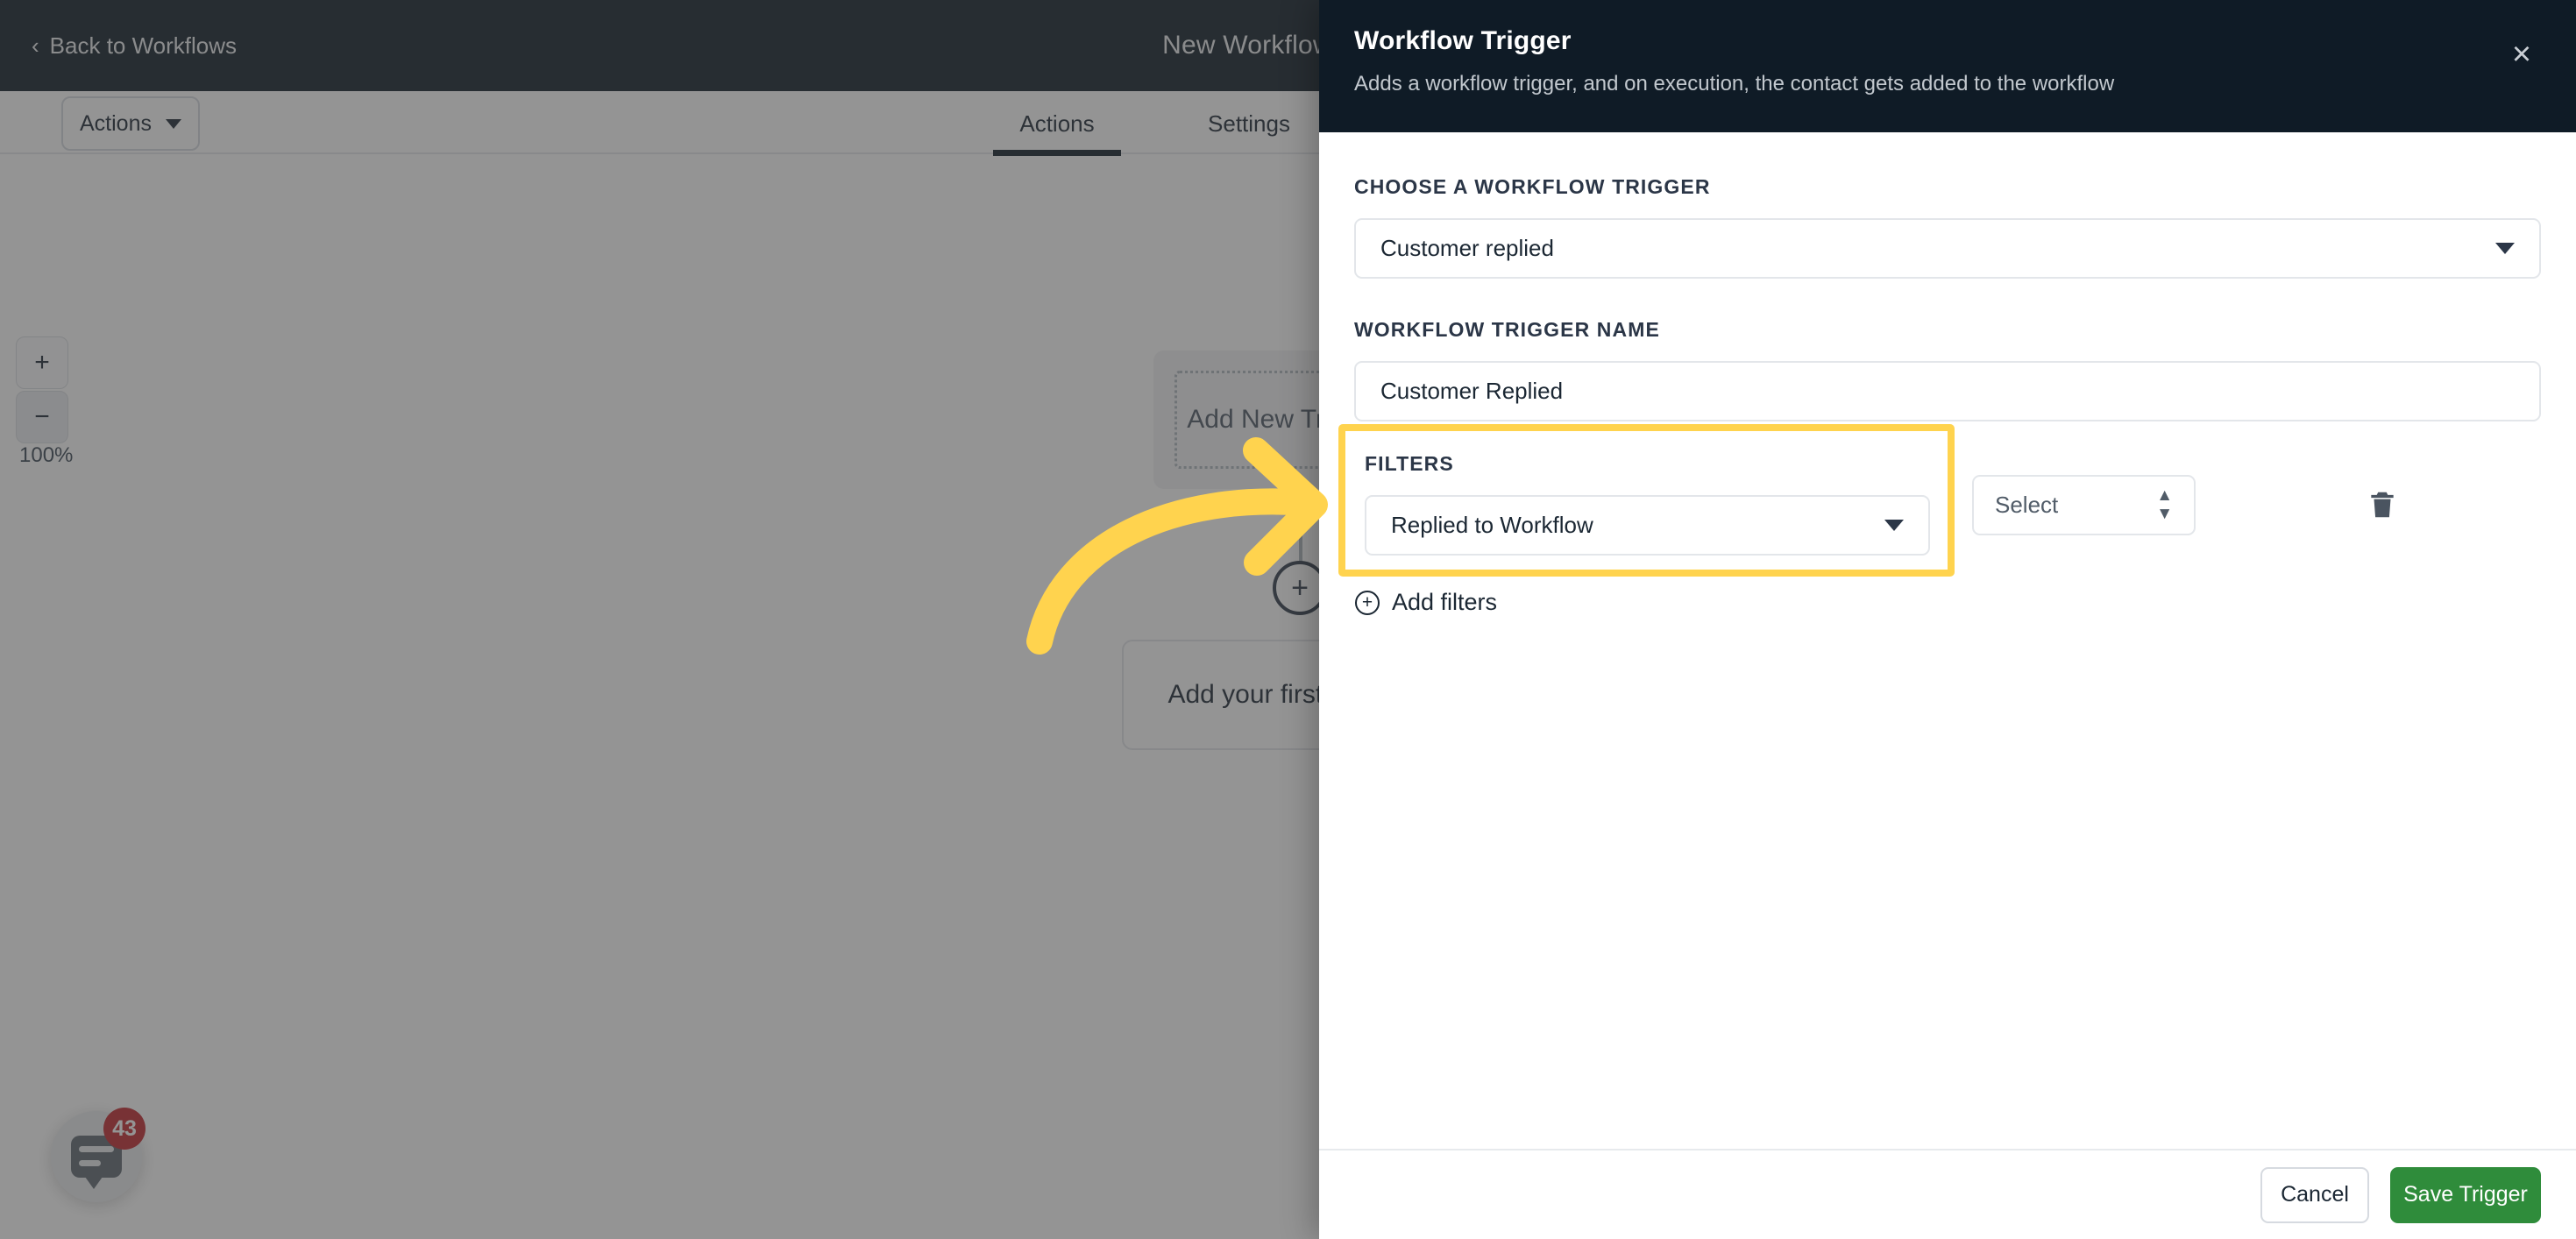  Describe the element at coordinates (1947, 391) in the screenshot. I see `trigger-name-input: Customer Replied` at that location.